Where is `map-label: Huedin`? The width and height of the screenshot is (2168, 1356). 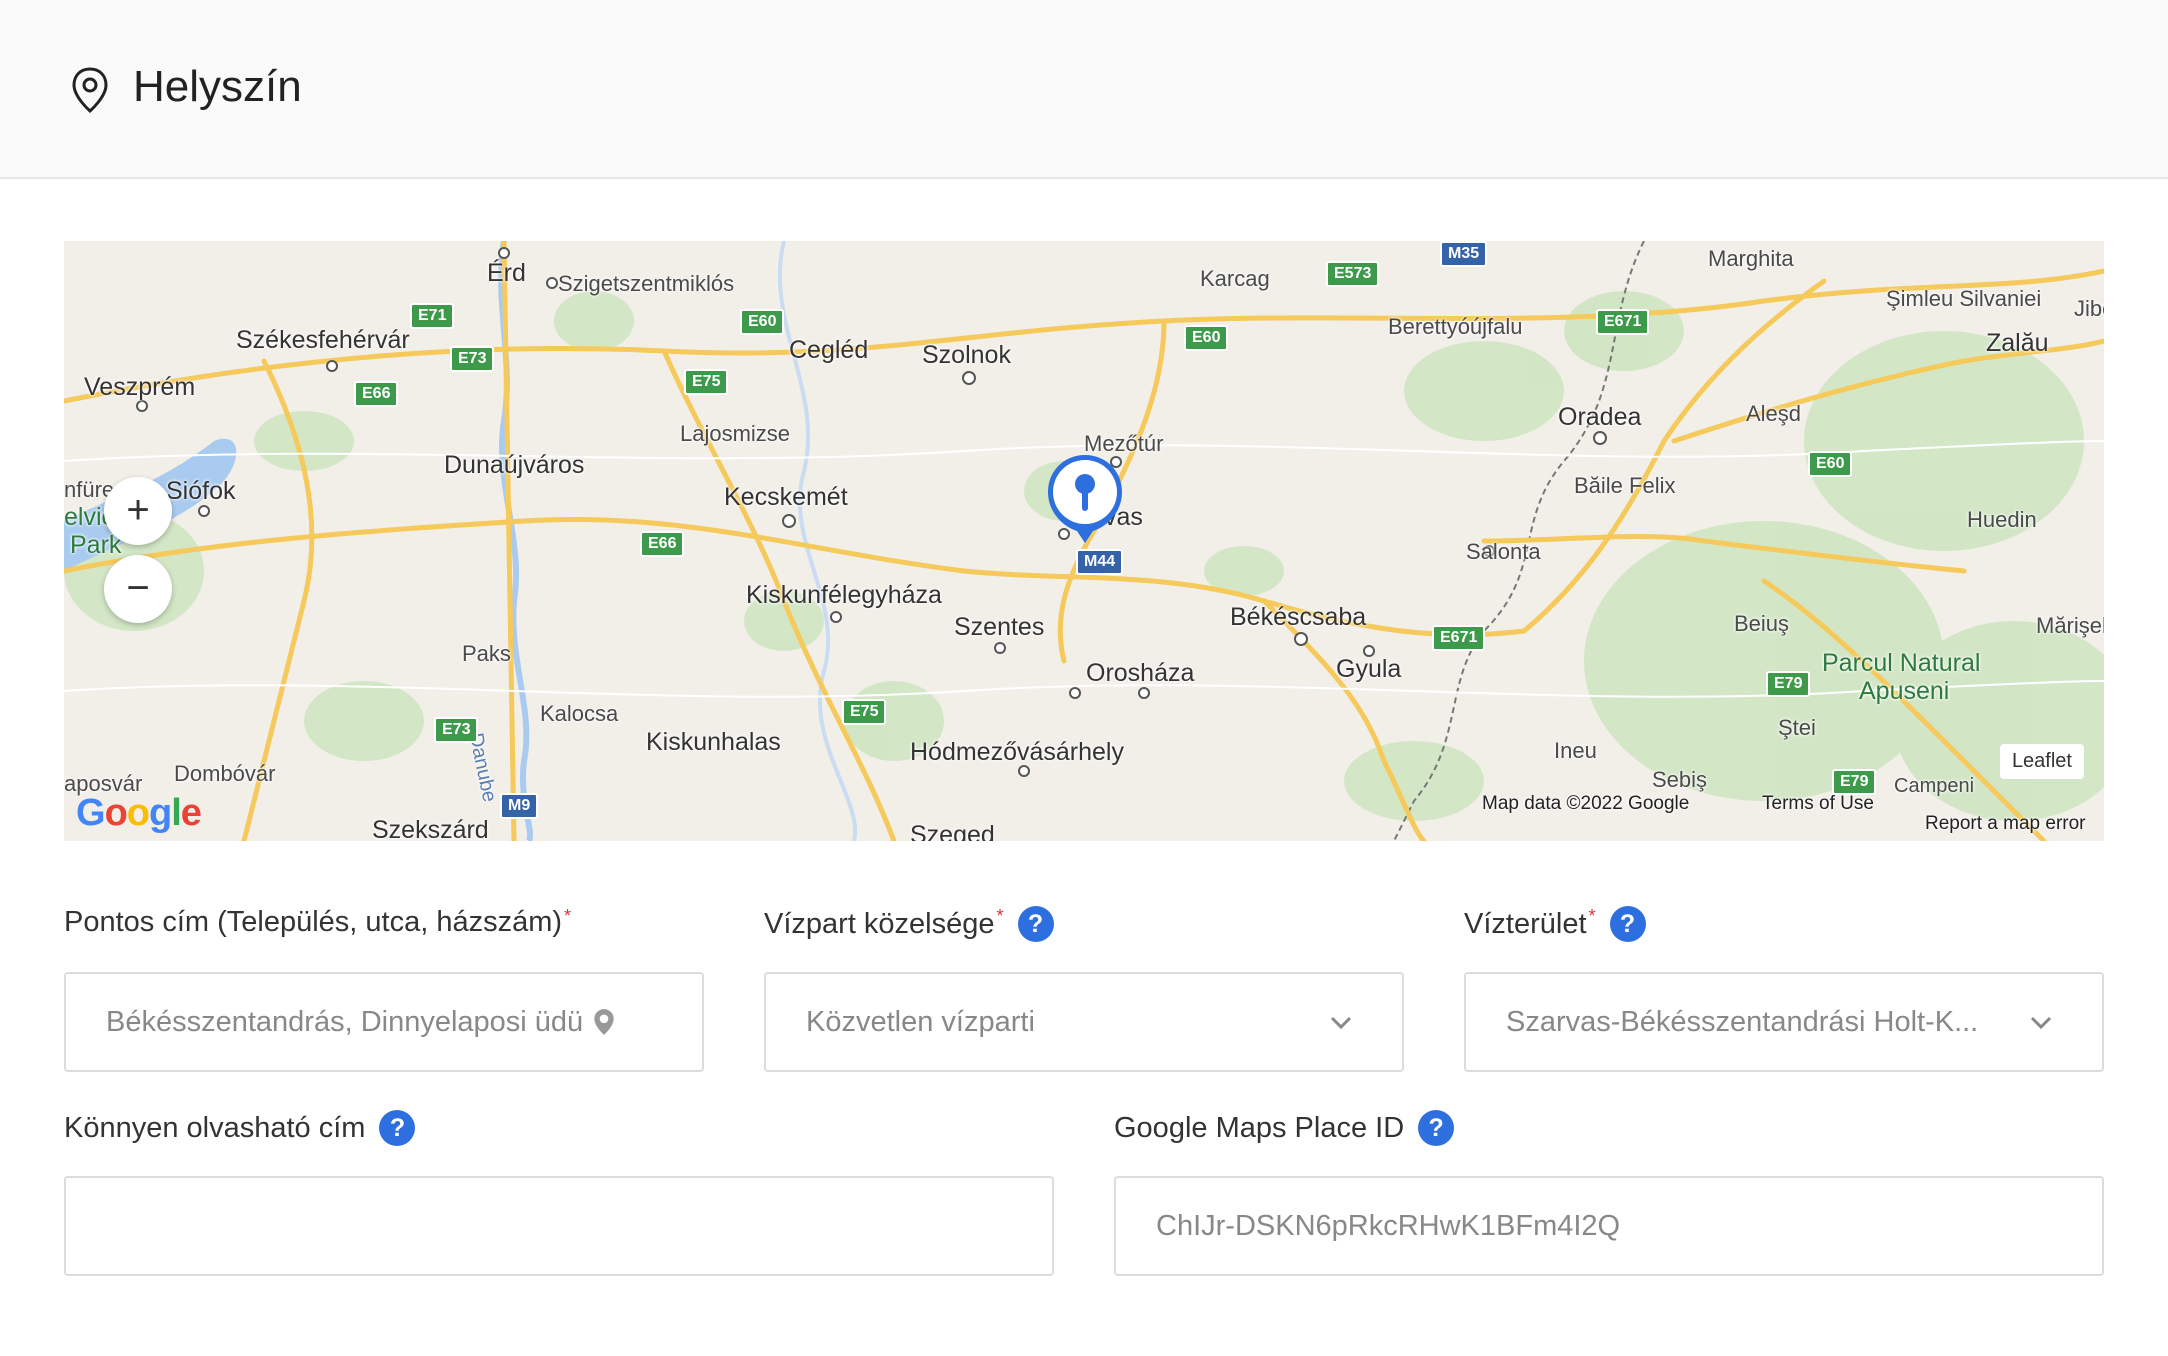
map-label: Huedin is located at coordinates (2002, 519).